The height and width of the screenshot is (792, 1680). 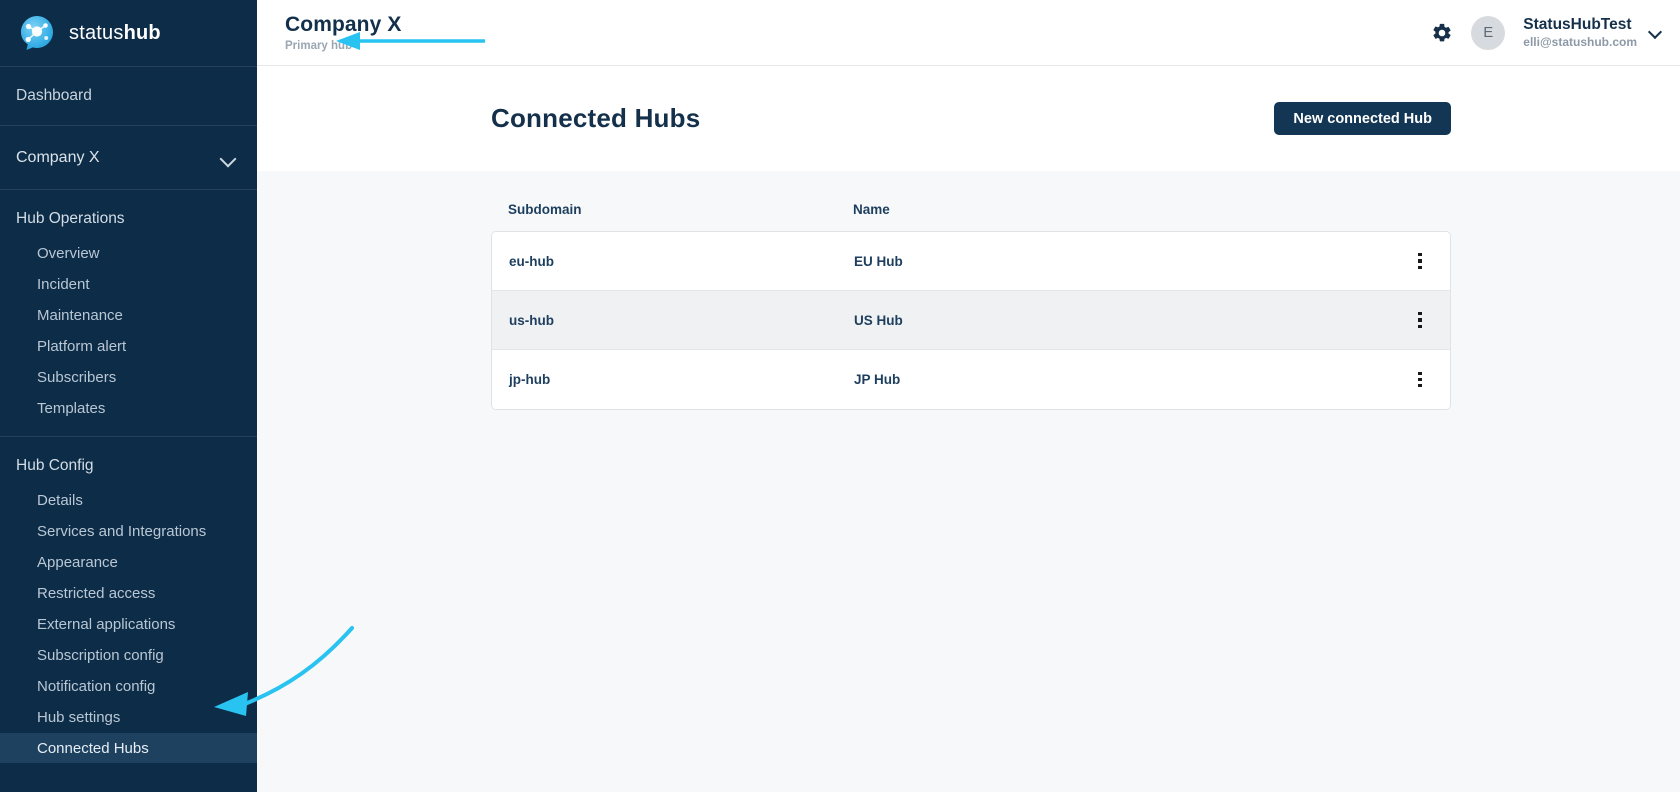 I want to click on cell-name: US Hub, so click(x=878, y=320).